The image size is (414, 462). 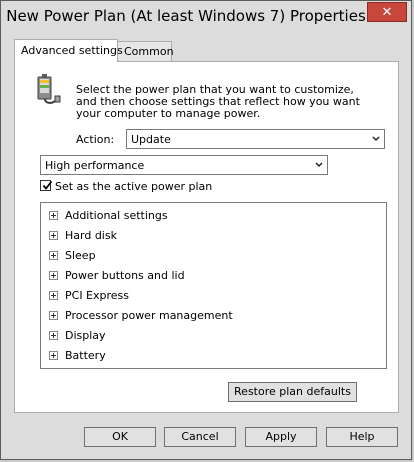 I want to click on tree-item-label: Processor power management, so click(x=149, y=315).